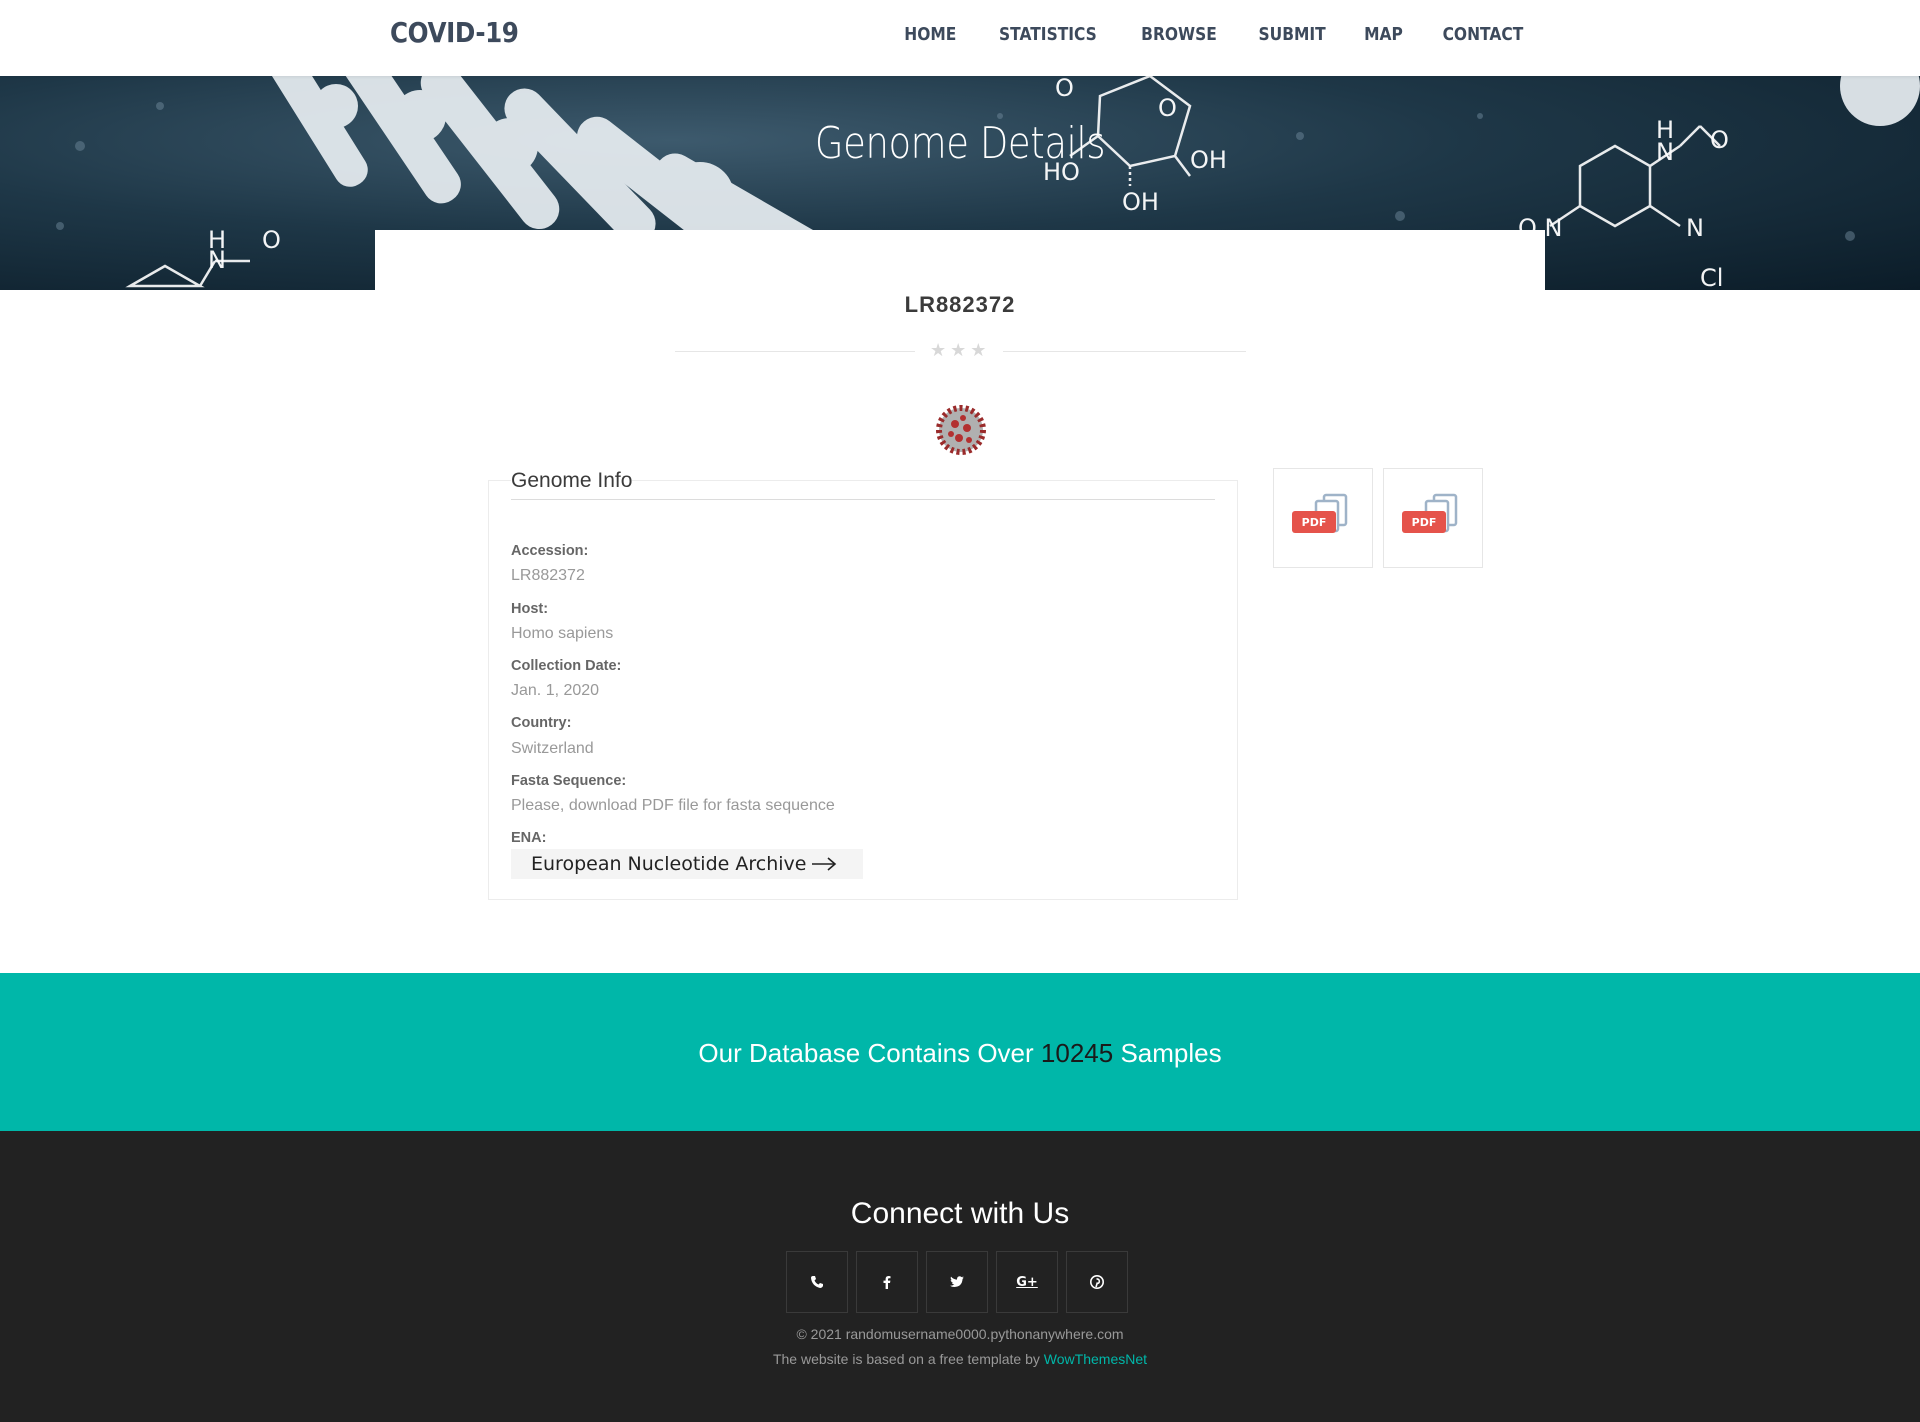 This screenshot has width=1920, height=1422. Describe the element at coordinates (1711, 277) in the screenshot. I see `svg-text: Cl` at that location.